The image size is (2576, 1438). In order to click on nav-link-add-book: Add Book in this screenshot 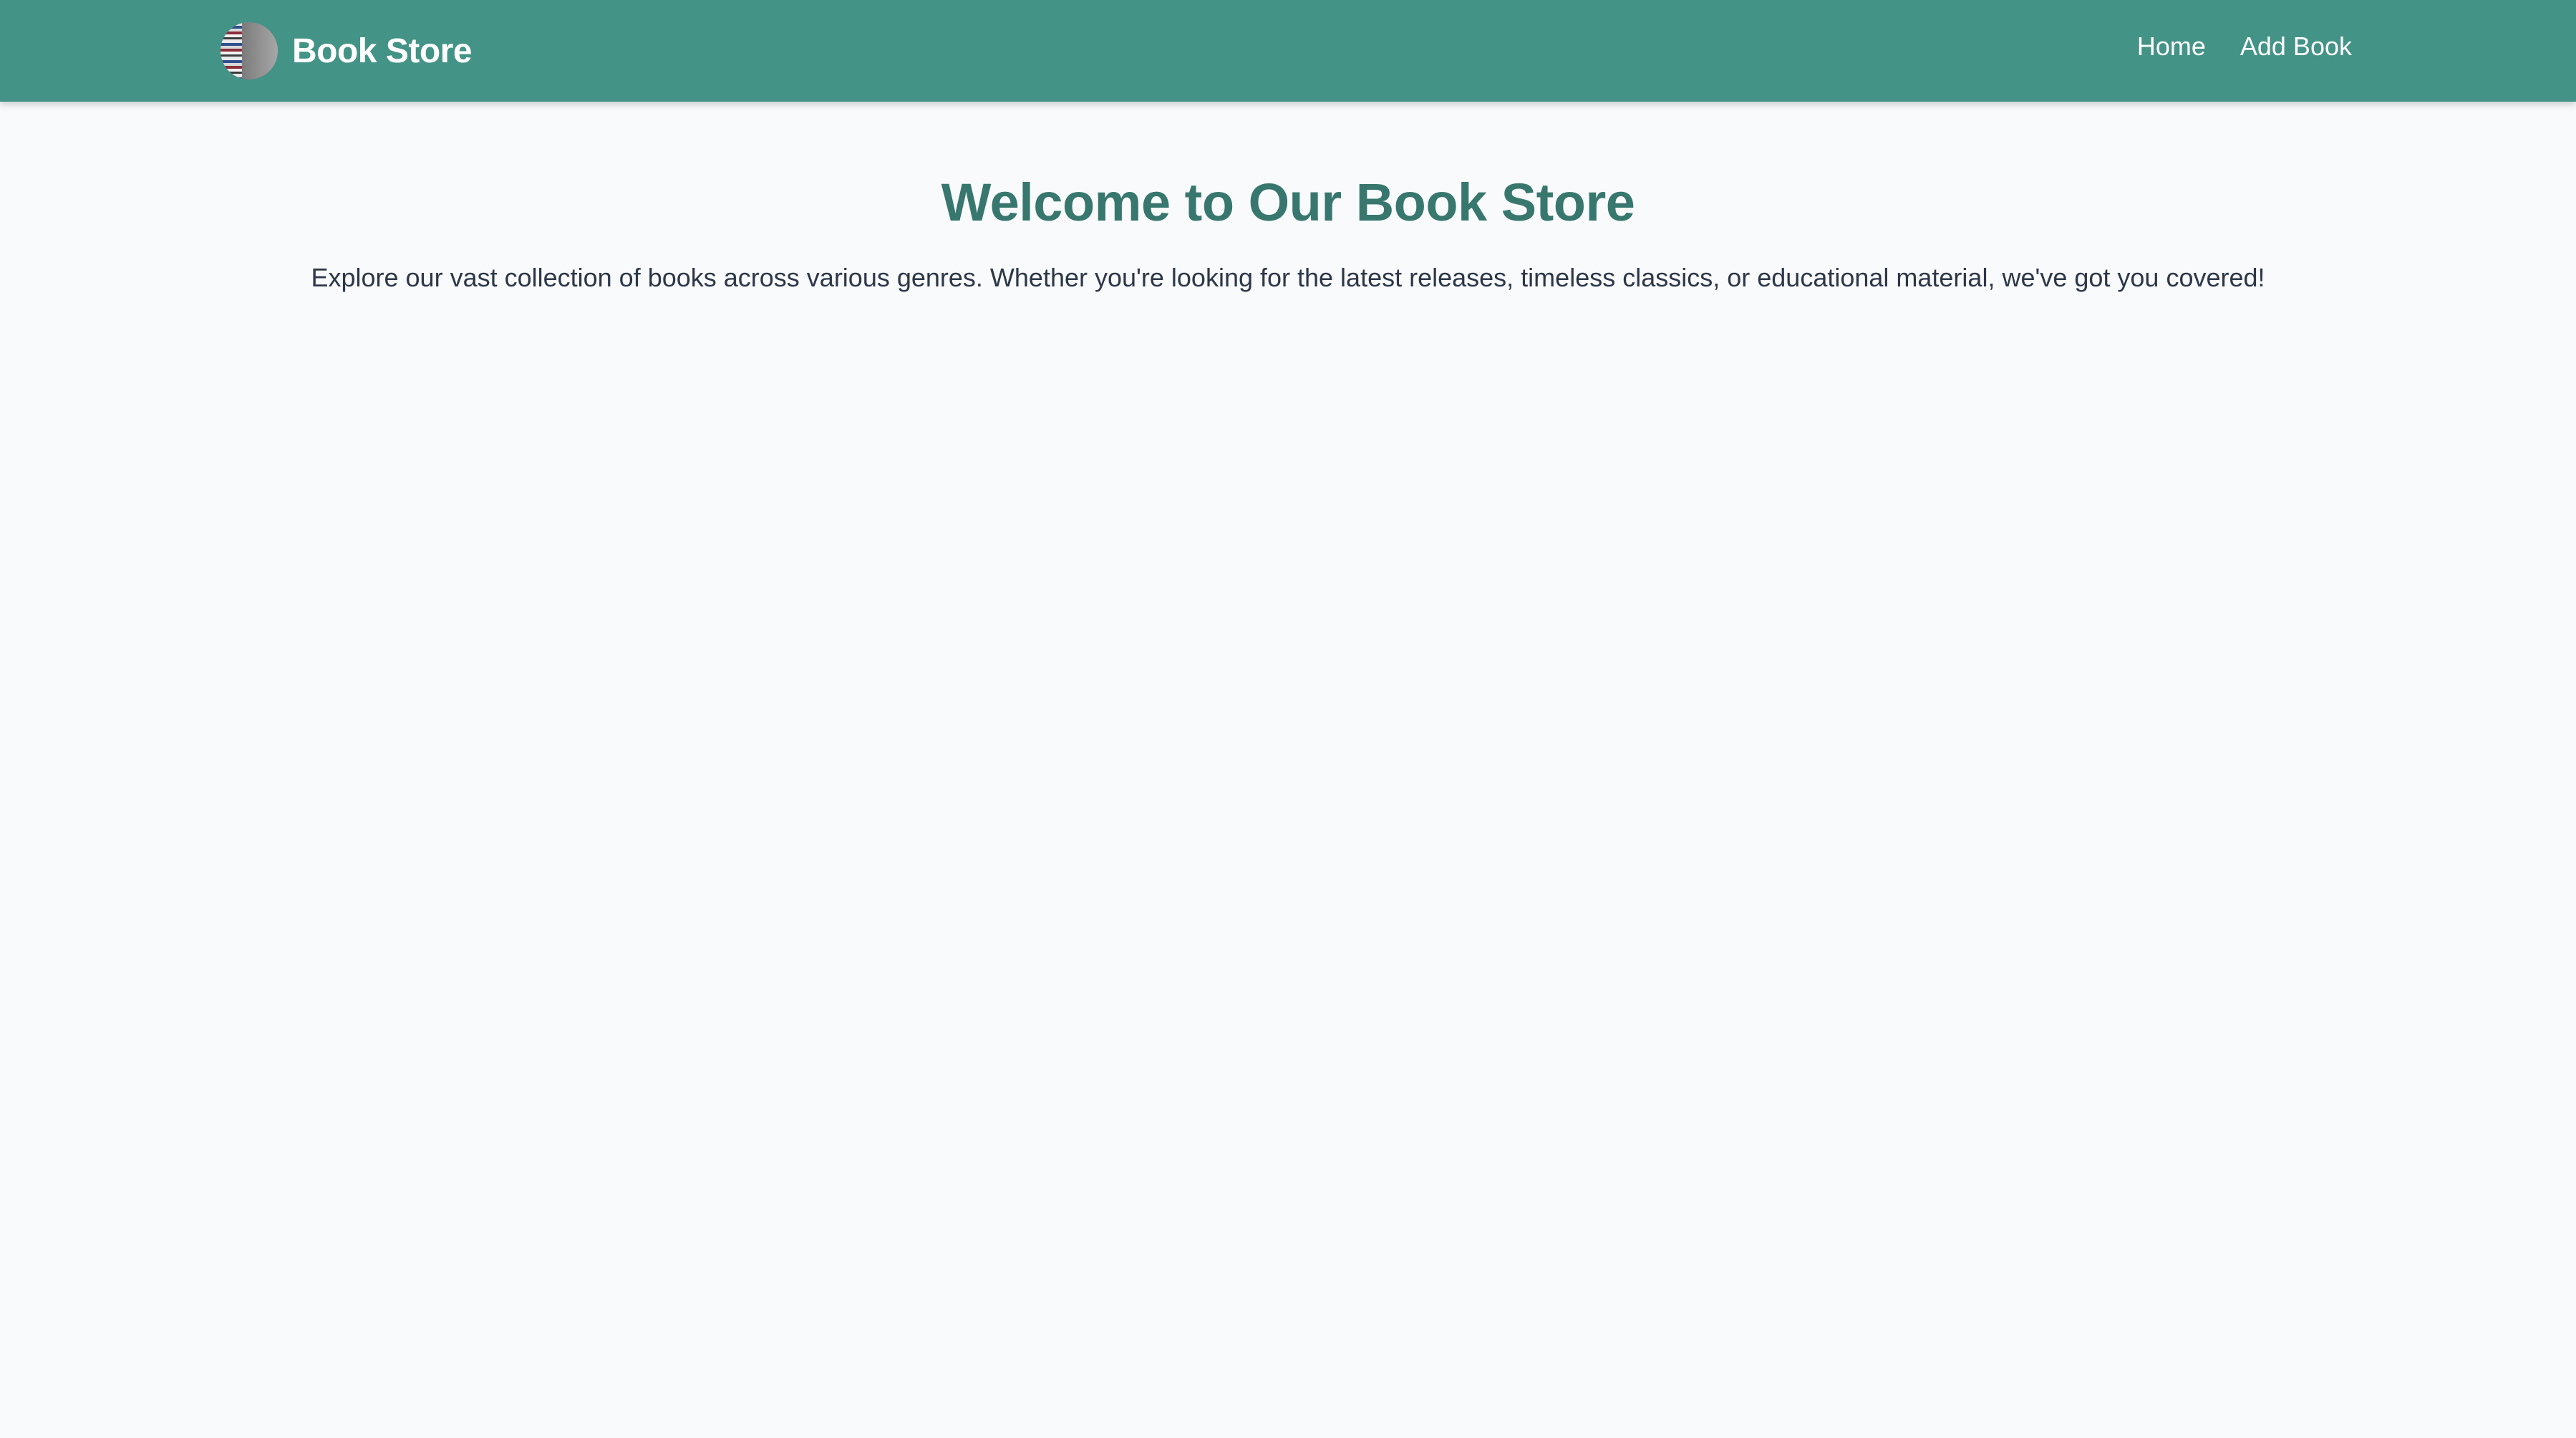, I will do `click(2296, 47)`.